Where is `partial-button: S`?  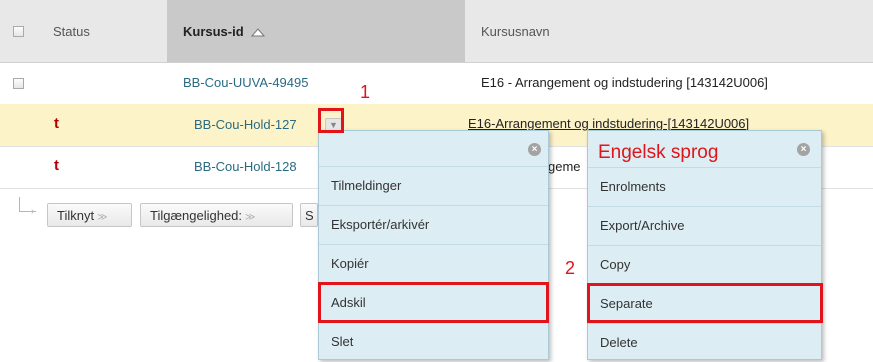 partial-button: S is located at coordinates (309, 215).